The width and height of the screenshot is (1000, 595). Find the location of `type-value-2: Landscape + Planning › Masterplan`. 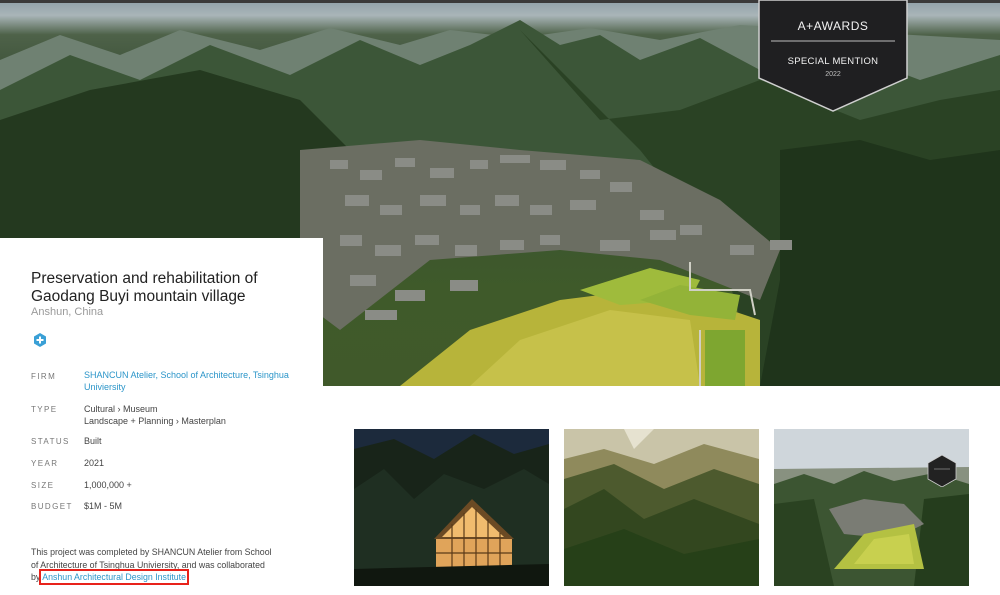

type-value-2: Landscape + Planning › Masterplan is located at coordinates (194, 421).